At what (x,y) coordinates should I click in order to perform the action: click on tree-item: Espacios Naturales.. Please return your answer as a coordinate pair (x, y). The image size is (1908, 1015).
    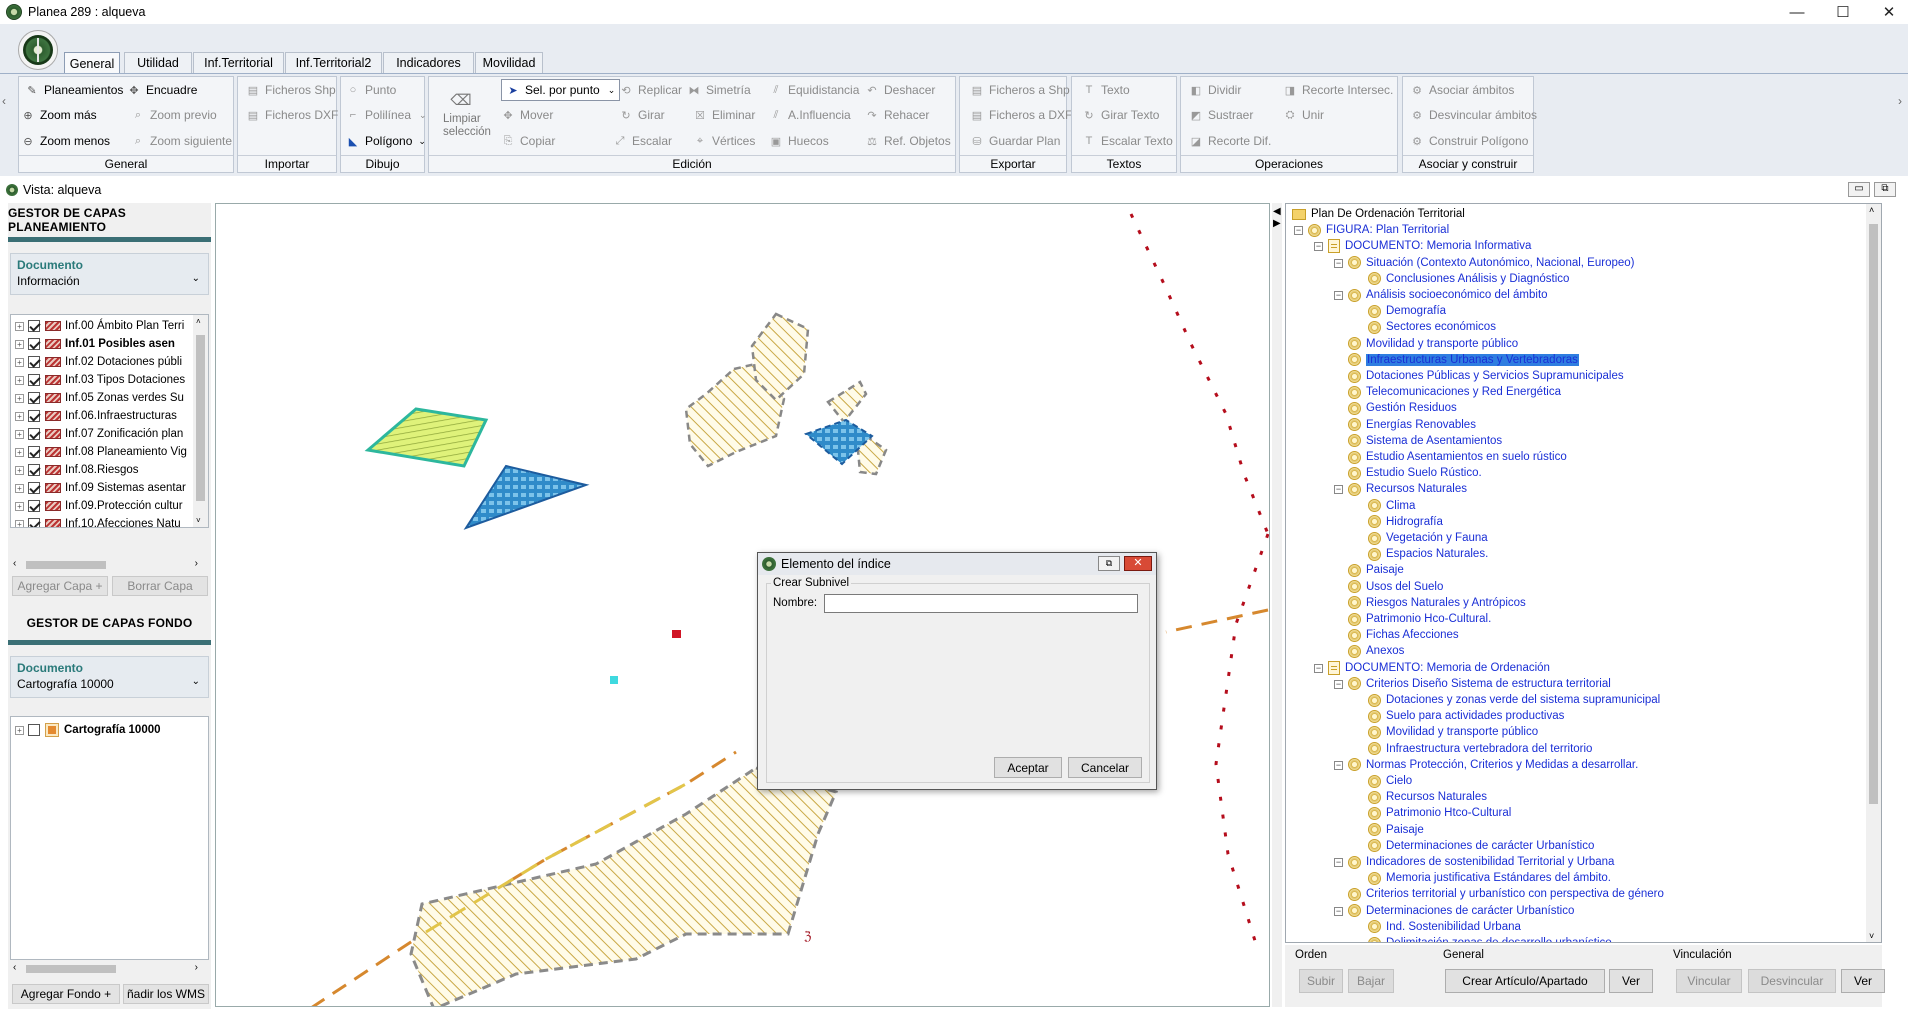
    Looking at the image, I should click on (1428, 554).